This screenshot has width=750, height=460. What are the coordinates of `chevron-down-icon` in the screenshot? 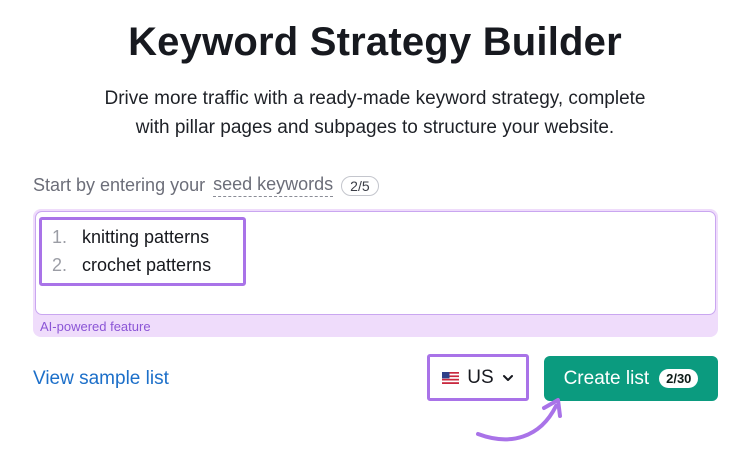 It's located at (507, 377).